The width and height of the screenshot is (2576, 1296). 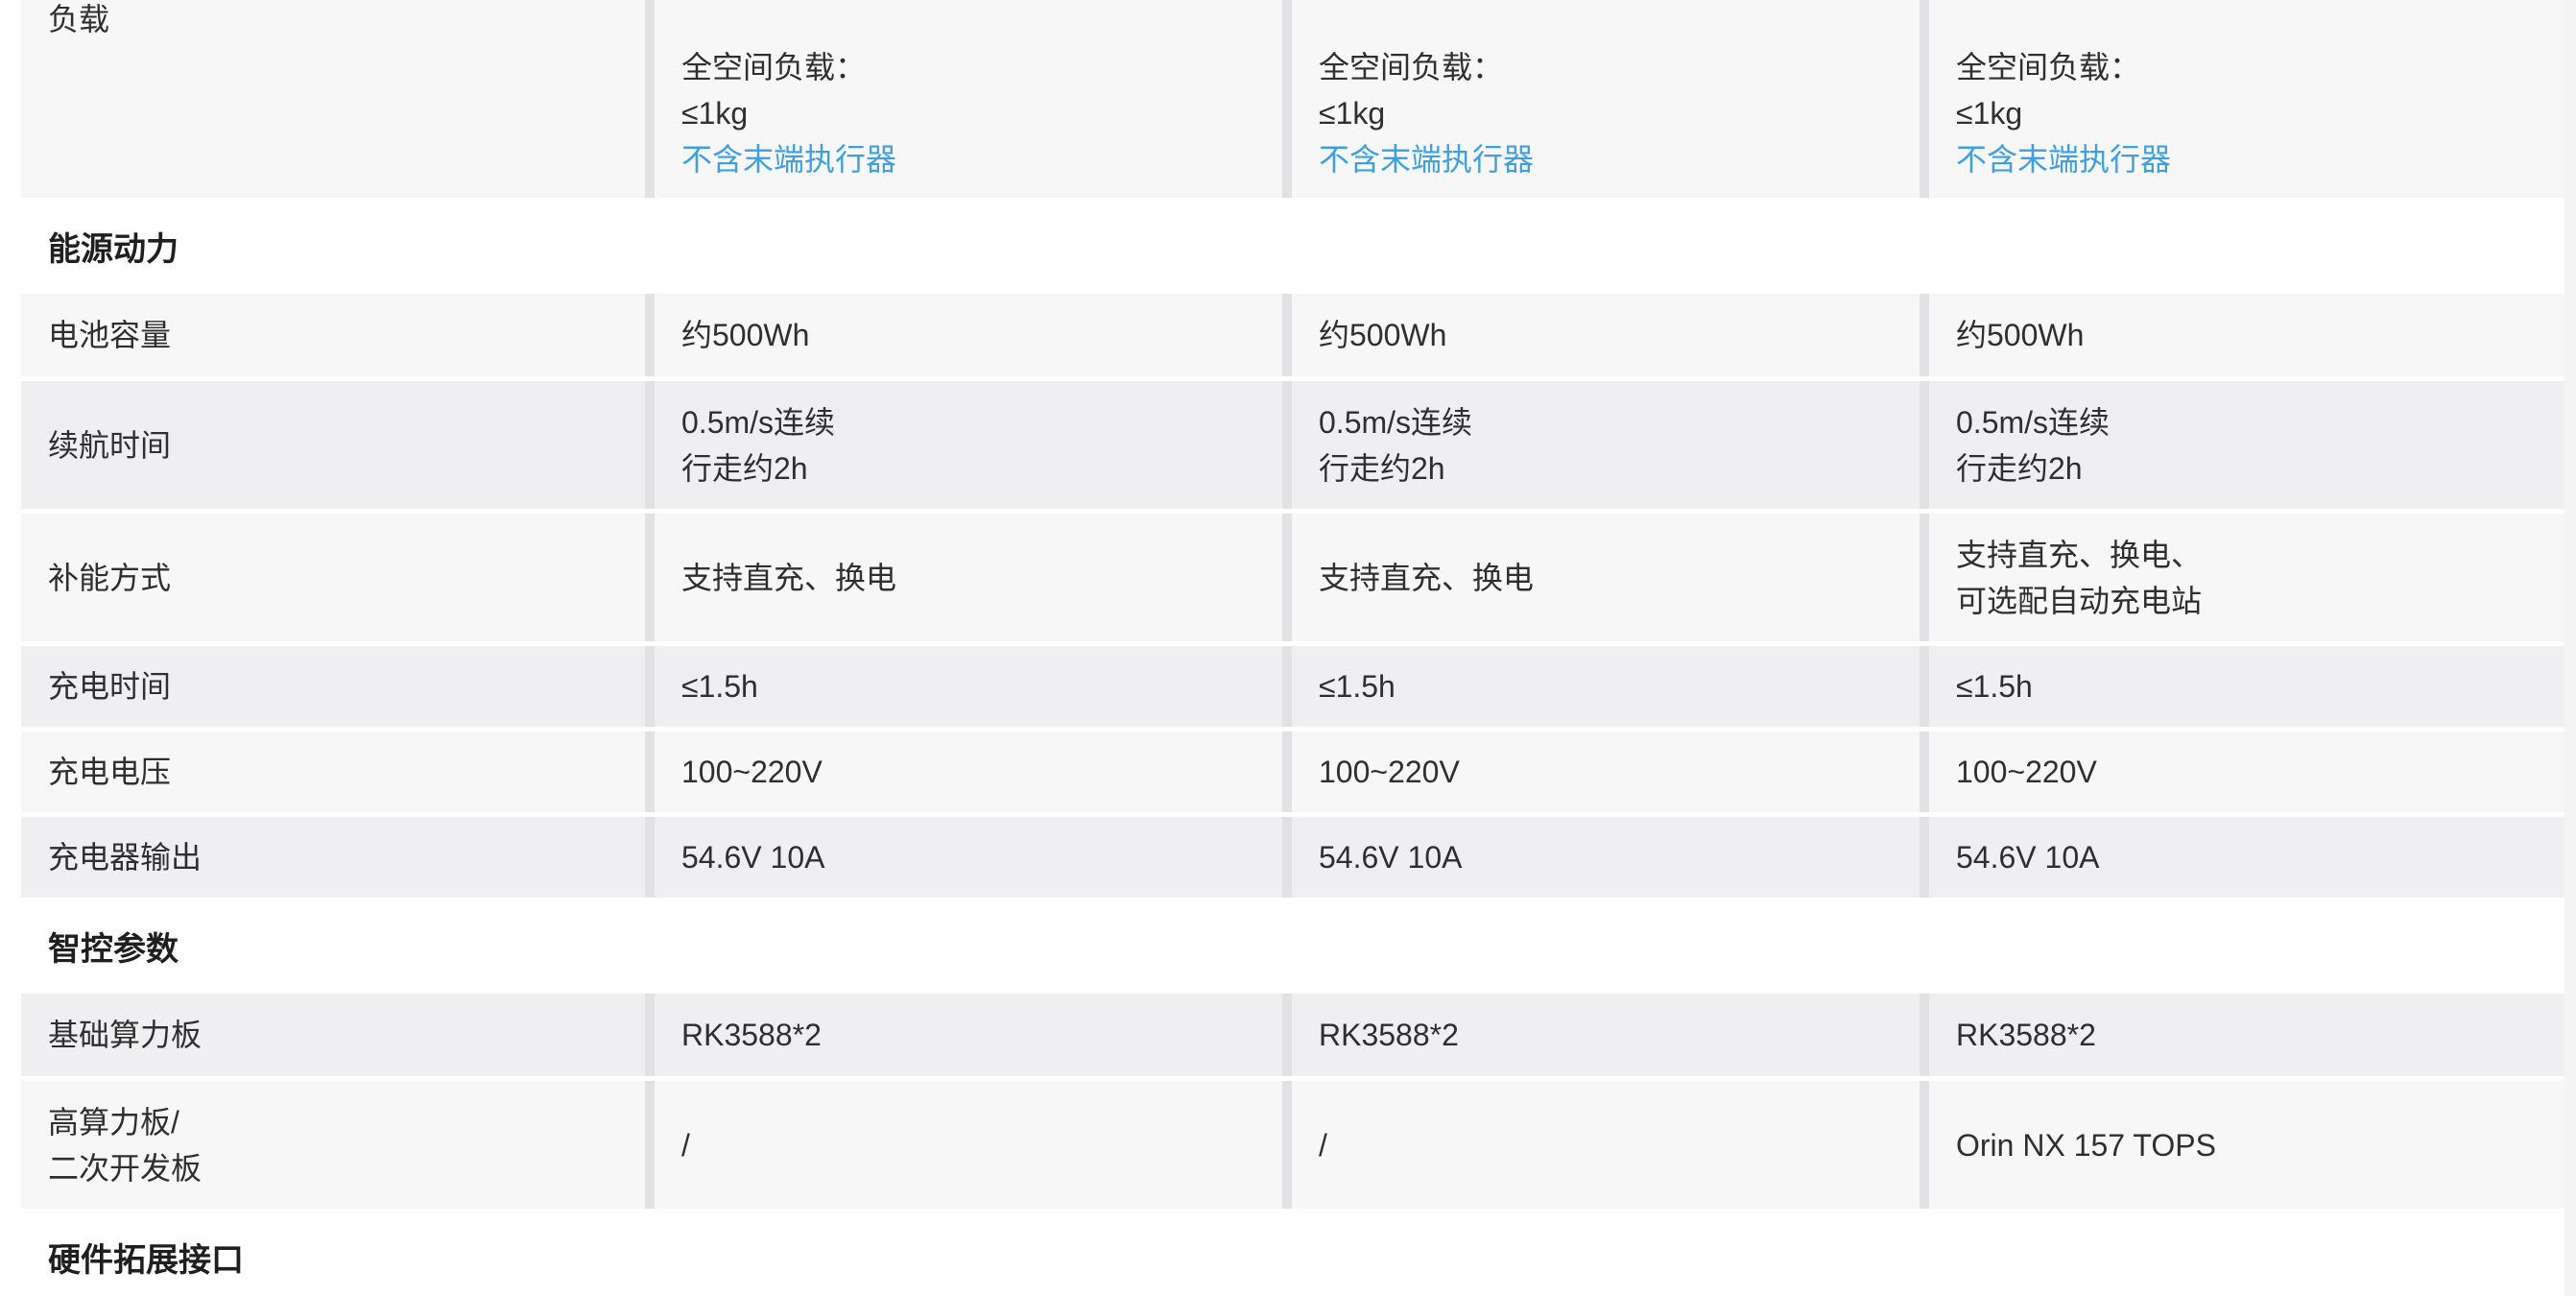 I want to click on section-title: 智控参数, so click(x=113, y=949).